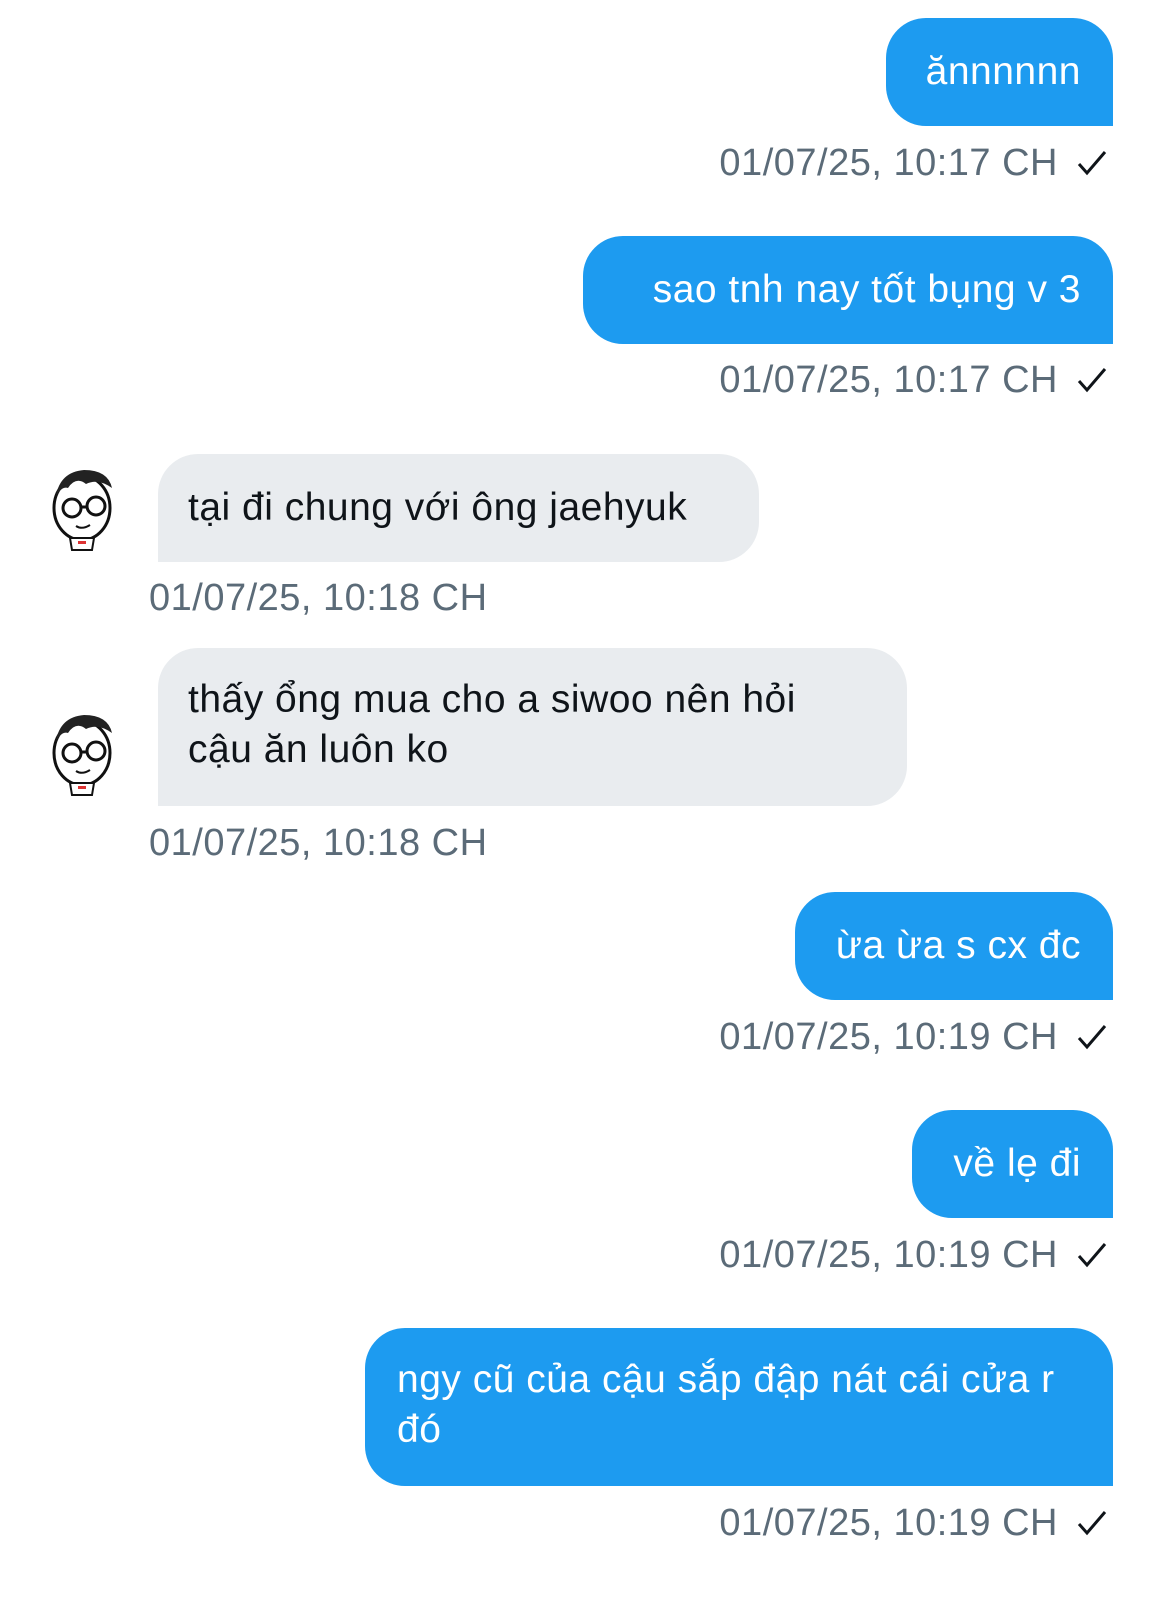  I want to click on outgoing-message-bubble: ănnnnnn, so click(999, 72).